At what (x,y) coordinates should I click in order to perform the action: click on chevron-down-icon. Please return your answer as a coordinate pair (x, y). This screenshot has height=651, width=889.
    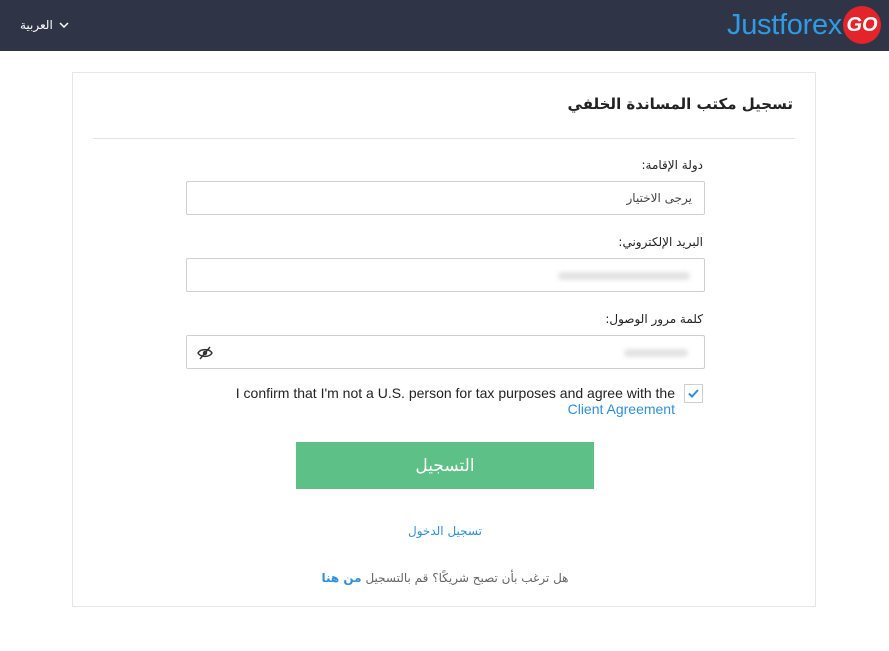
    Looking at the image, I should click on (64, 25).